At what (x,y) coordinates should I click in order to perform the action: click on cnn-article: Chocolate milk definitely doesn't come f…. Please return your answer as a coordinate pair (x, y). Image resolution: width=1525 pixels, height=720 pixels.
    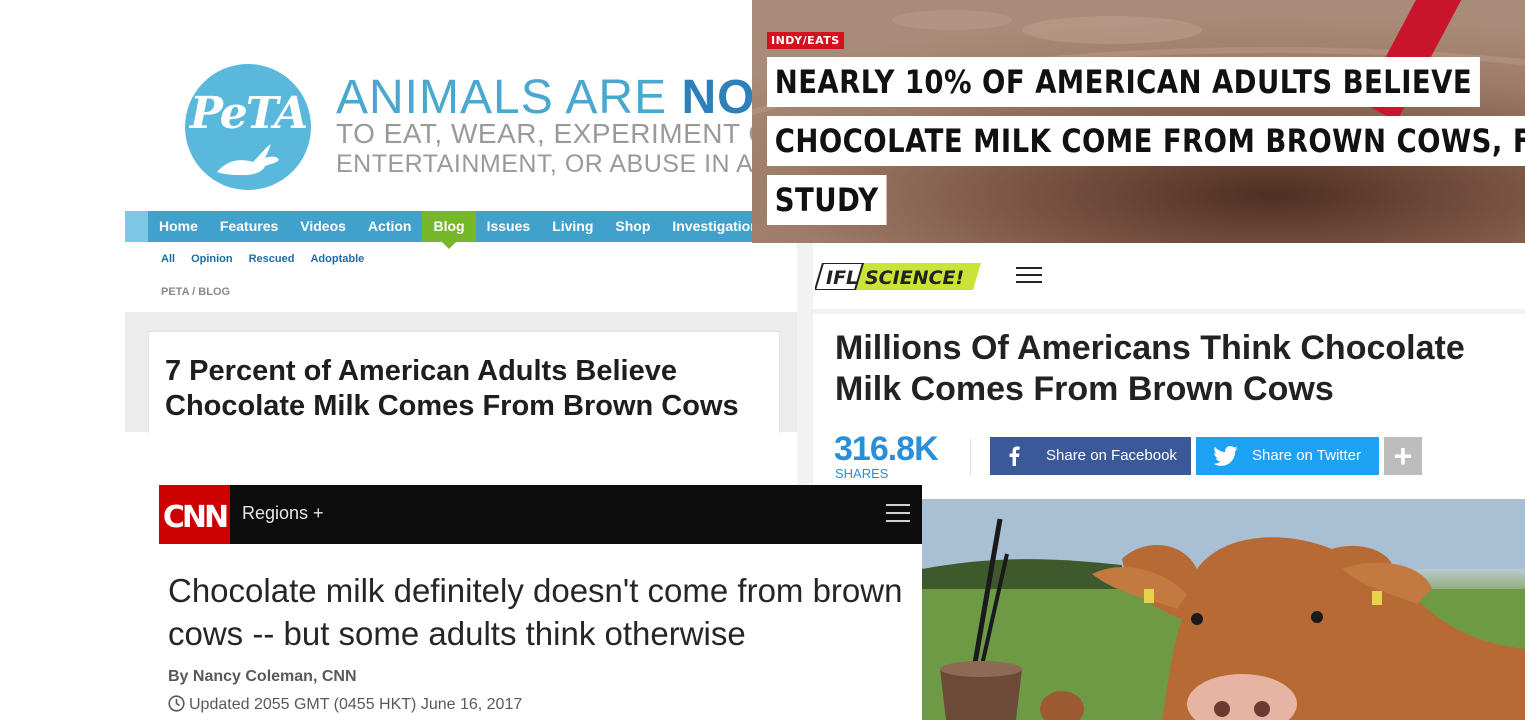
    Looking at the image, I should click on (540, 632).